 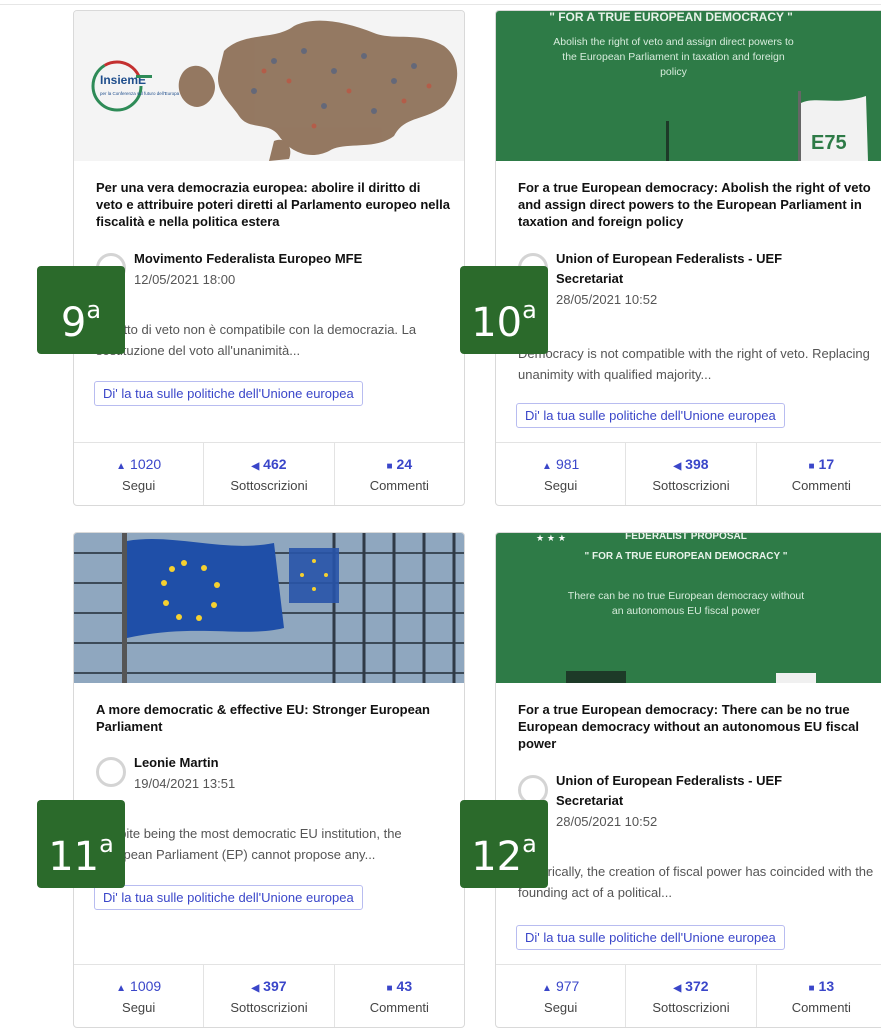 What do you see at coordinates (139, 996) in the screenshot?
I see `follow-stat: ▲ 1009 Segui` at bounding box center [139, 996].